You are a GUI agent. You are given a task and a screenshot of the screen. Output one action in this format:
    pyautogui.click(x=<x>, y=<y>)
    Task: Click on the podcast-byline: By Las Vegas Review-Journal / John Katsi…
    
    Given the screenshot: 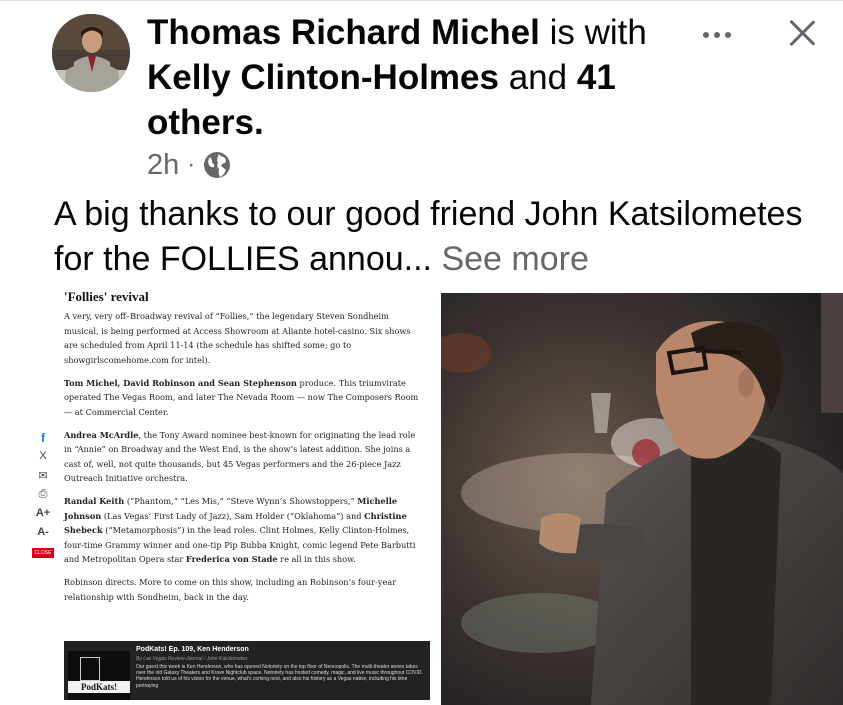 What is the action you would take?
    pyautogui.click(x=192, y=659)
    